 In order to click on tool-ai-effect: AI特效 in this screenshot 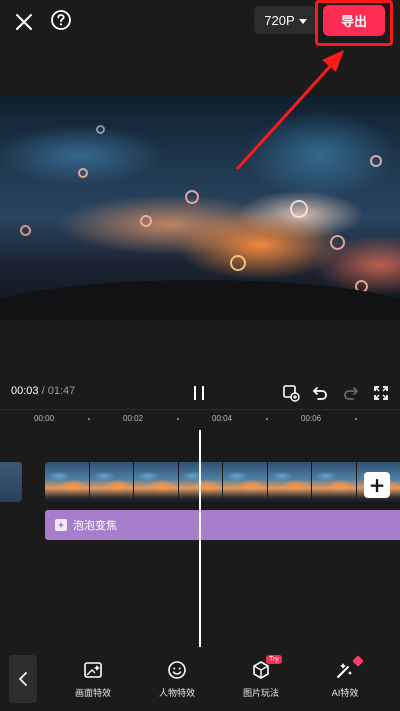, I will do `click(345, 679)`.